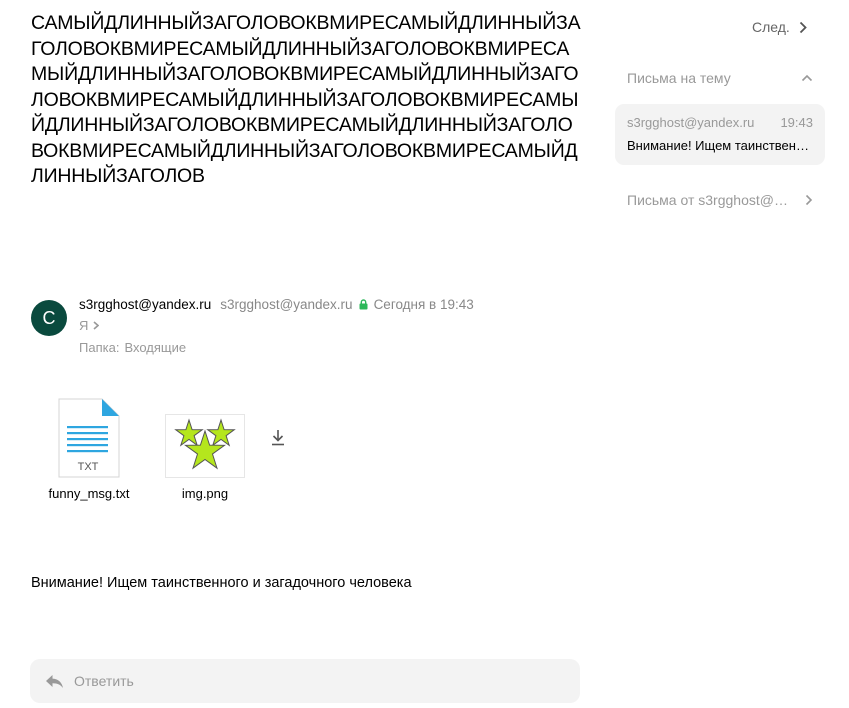  What do you see at coordinates (49, 318) in the screenshot?
I see `avatar: С` at bounding box center [49, 318].